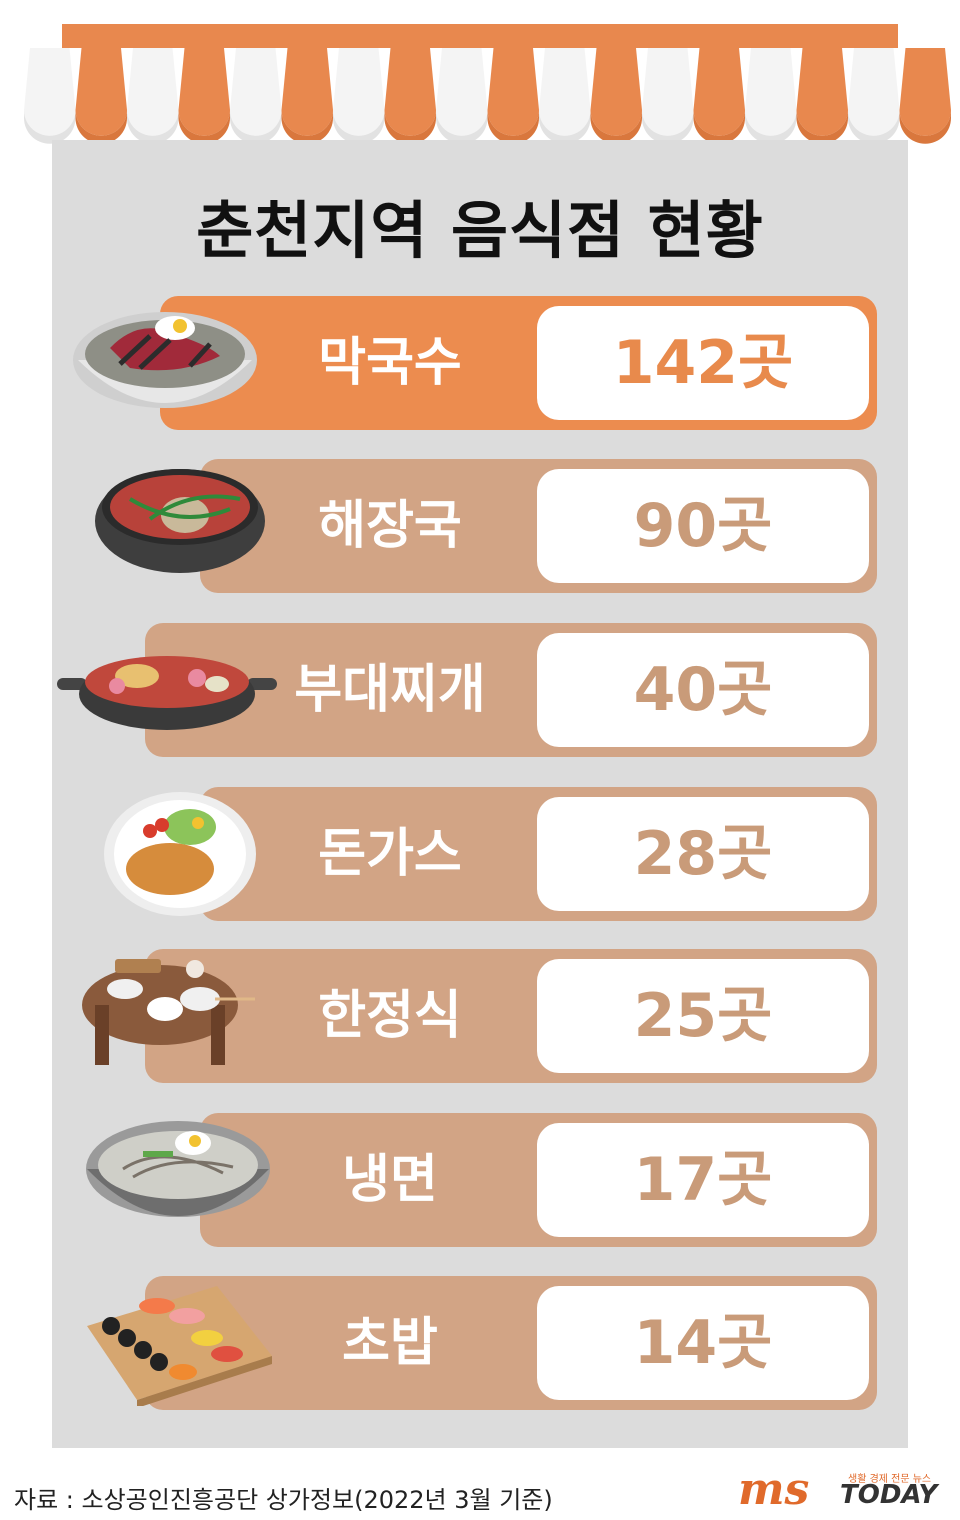 The width and height of the screenshot is (960, 1520). I want to click on category-label: 초밥, so click(390, 1343).